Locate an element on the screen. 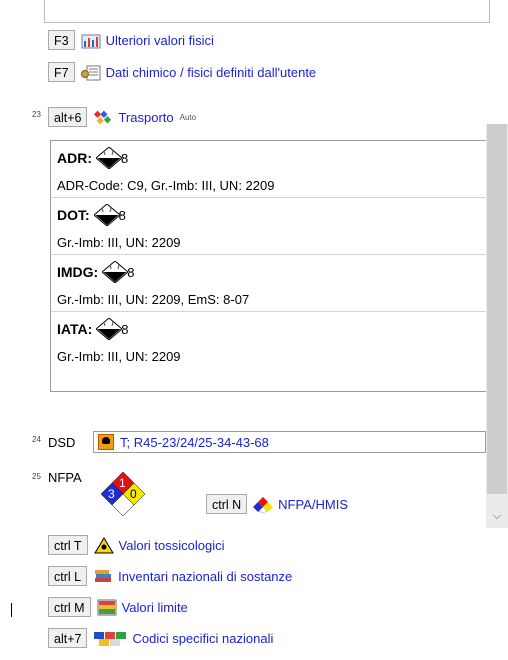 This screenshot has height=660, width=508. adr-detail: ADR-Code: C9, Gr.-Imb: III, UN: 2209 is located at coordinates (166, 185).